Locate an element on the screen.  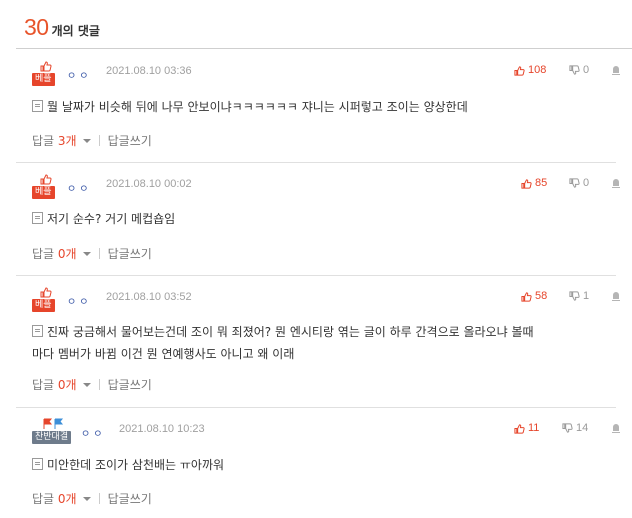
dislike-button: 14 is located at coordinates (575, 428).